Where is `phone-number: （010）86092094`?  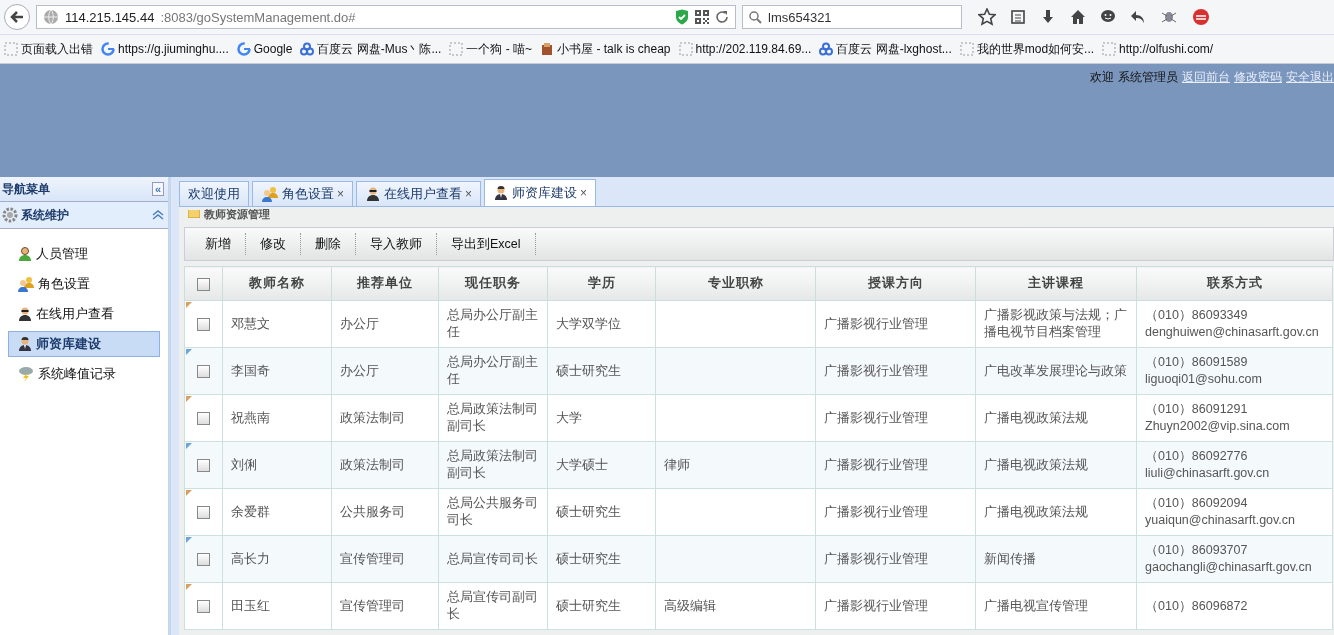
phone-number: （010）86092094 is located at coordinates (1197, 503).